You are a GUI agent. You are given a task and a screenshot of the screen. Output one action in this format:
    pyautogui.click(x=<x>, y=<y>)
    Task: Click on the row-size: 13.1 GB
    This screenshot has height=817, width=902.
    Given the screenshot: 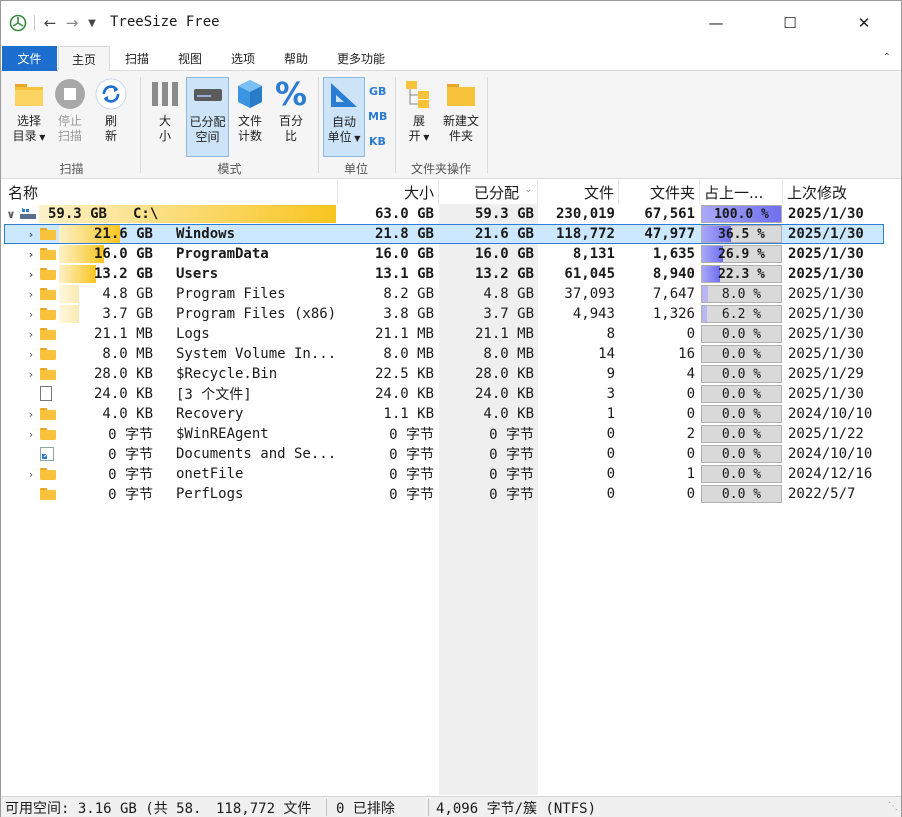 What is the action you would take?
    pyautogui.click(x=404, y=274)
    